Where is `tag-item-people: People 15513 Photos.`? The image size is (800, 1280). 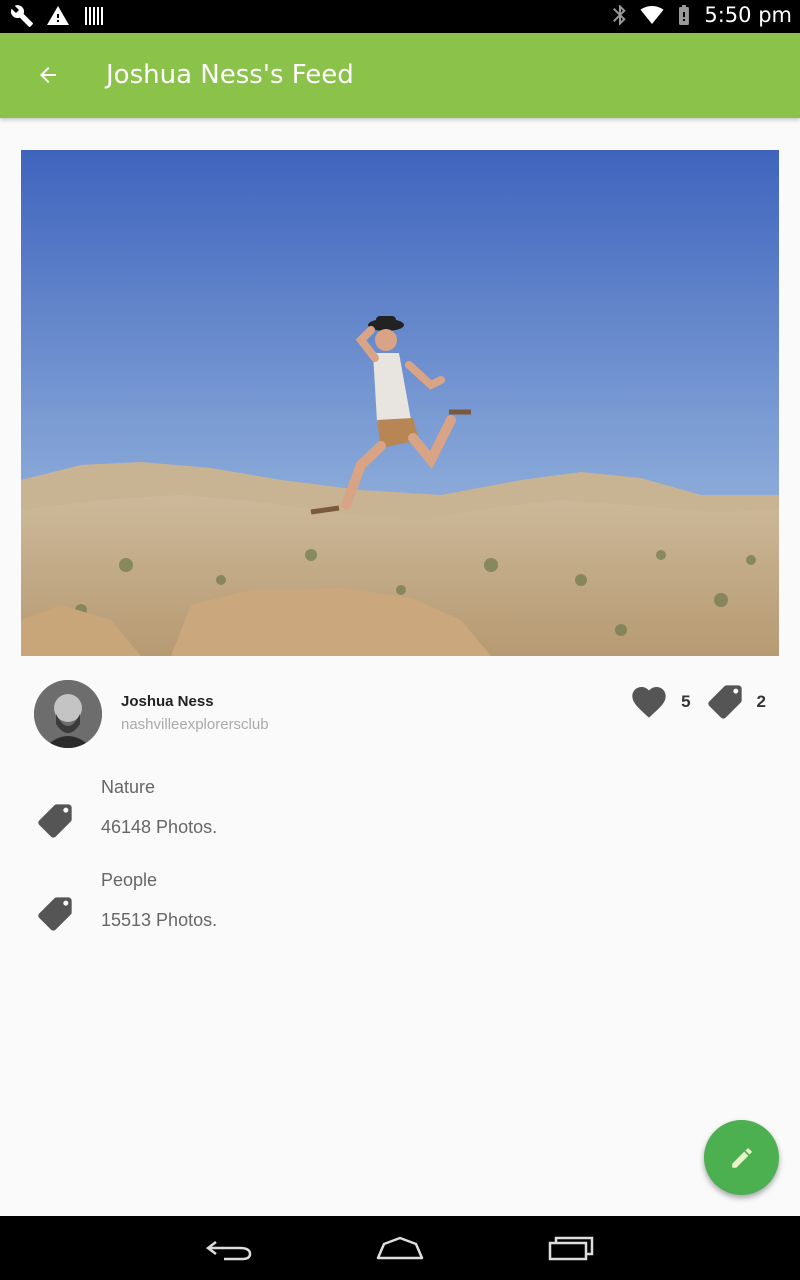
tag-item-people: People 15513 Photos. is located at coordinates (400, 910).